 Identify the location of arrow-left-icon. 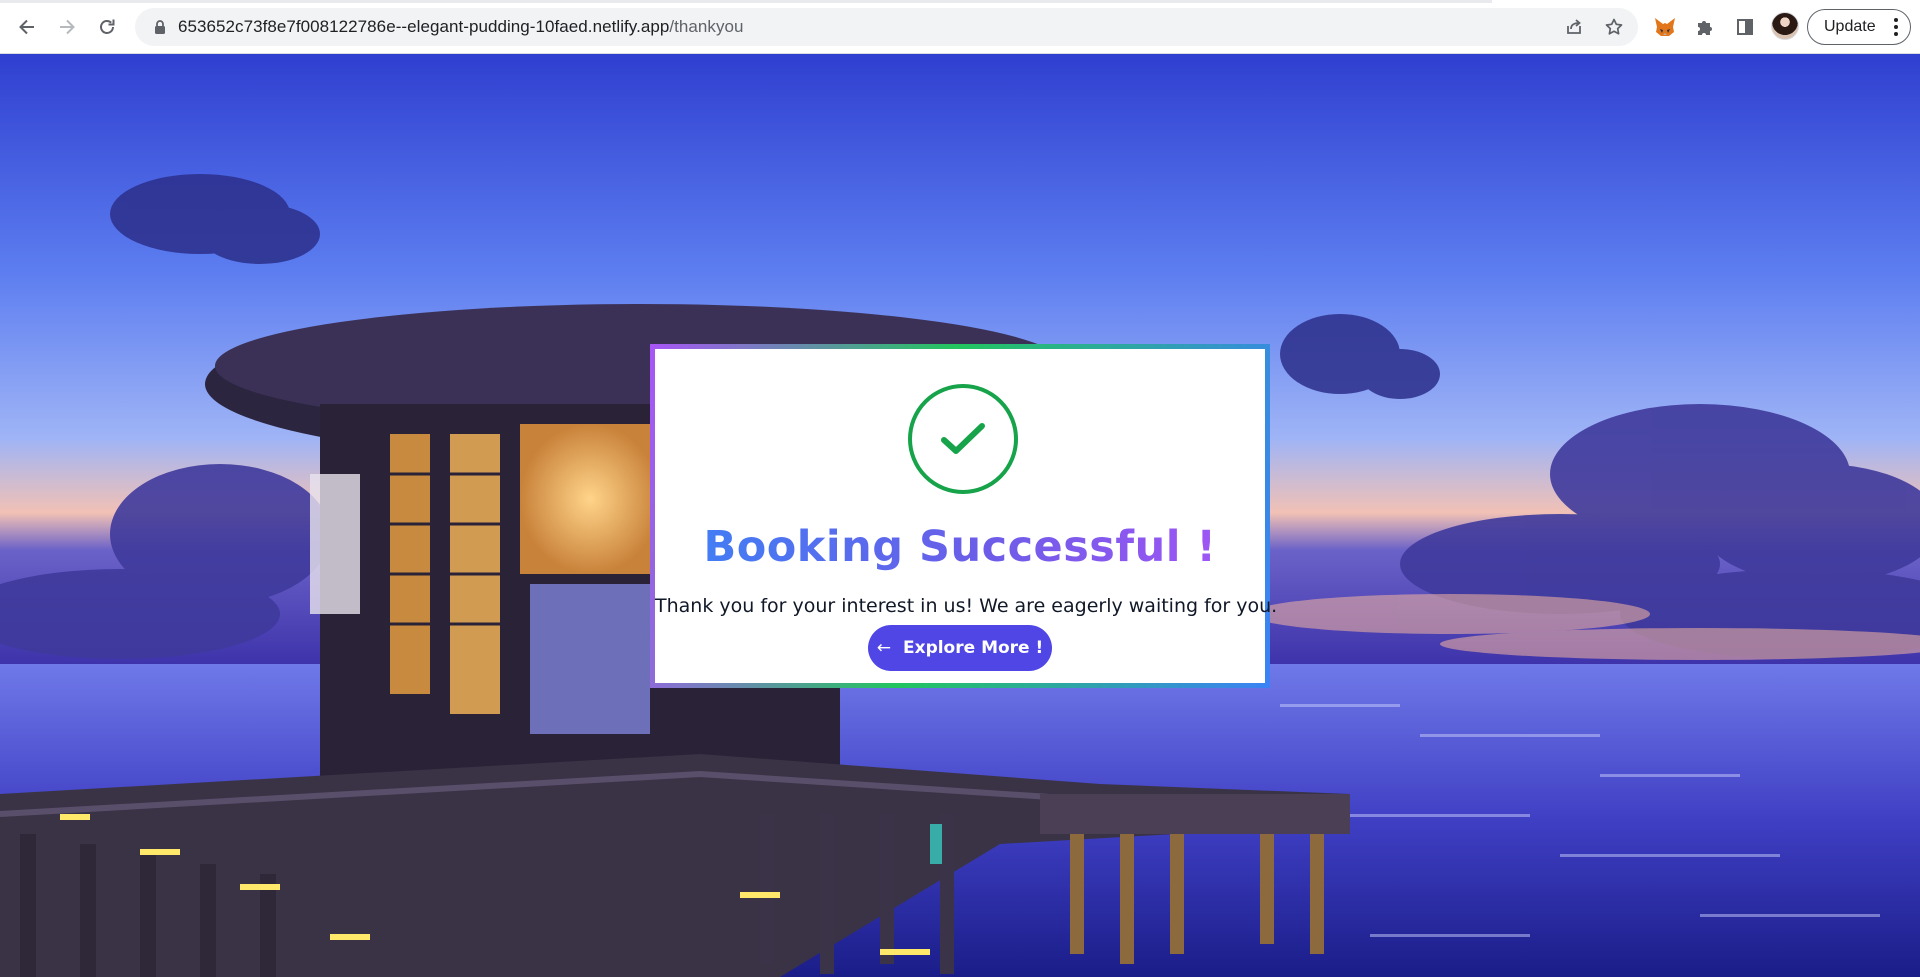
(26, 27).